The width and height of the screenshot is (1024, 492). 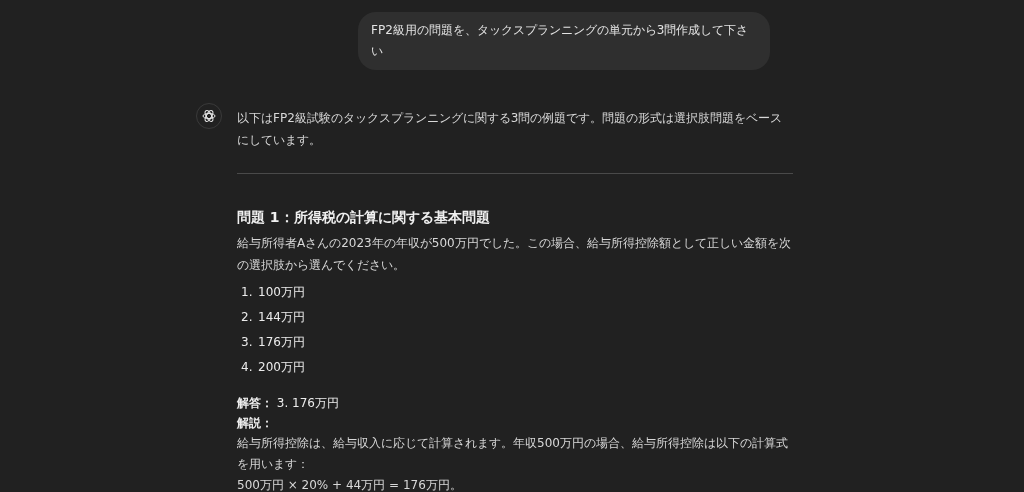 I want to click on choice-number: 1., so click(x=247, y=292).